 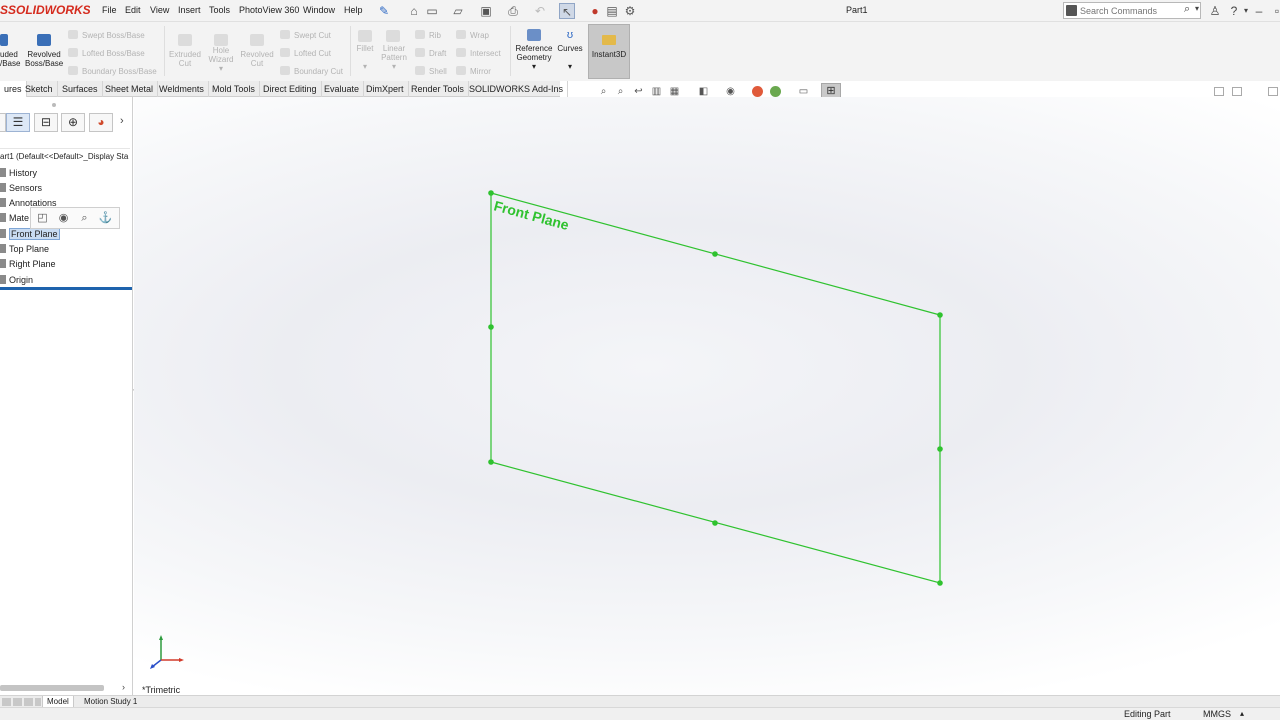 I want to click on tab-weldments: Weldments, so click(x=182, y=89).